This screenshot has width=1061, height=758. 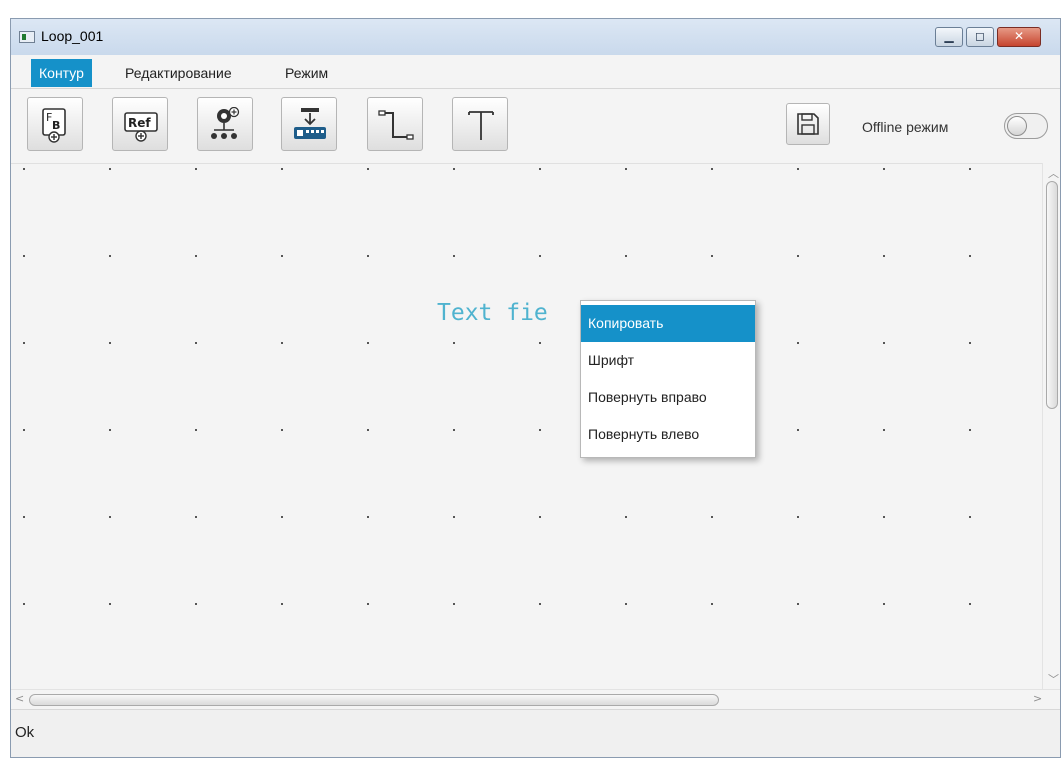 I want to click on minimize-icon: ▁, so click(x=949, y=36).